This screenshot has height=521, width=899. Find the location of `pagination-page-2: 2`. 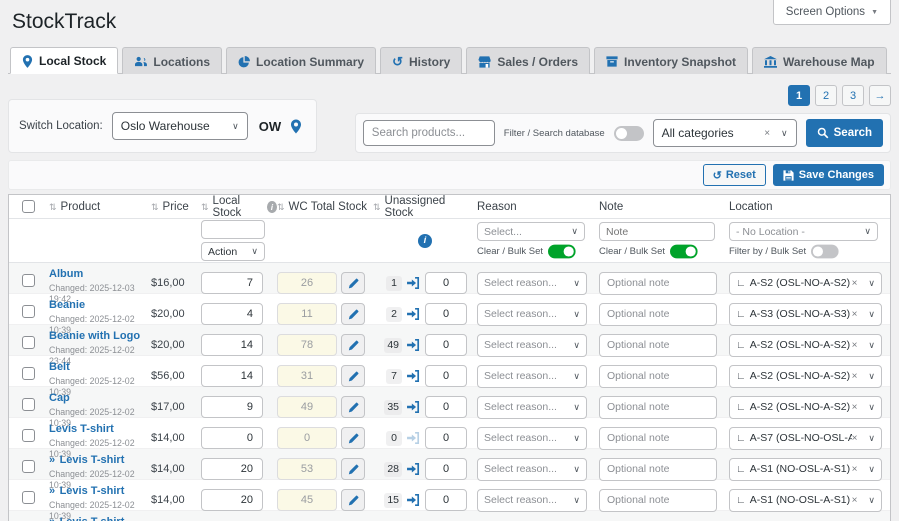

pagination-page-2: 2 is located at coordinates (826, 95).